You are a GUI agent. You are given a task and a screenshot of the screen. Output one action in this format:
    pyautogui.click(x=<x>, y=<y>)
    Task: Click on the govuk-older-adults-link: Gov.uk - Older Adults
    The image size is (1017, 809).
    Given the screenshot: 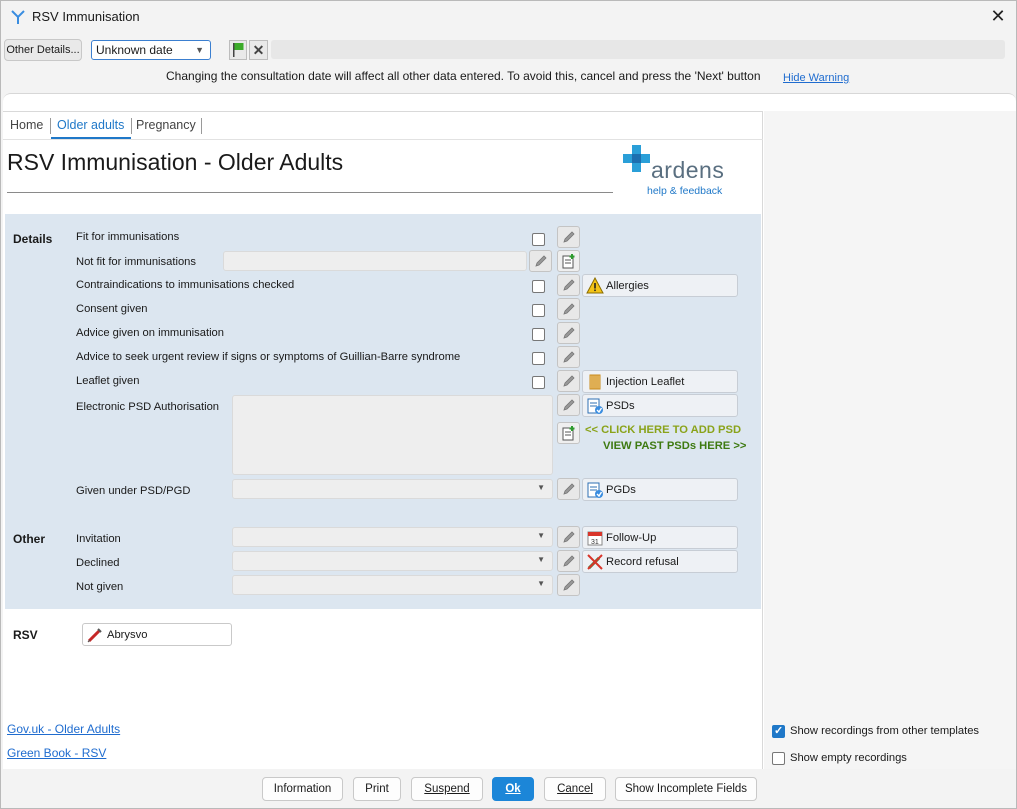 What is the action you would take?
    pyautogui.click(x=63, y=729)
    